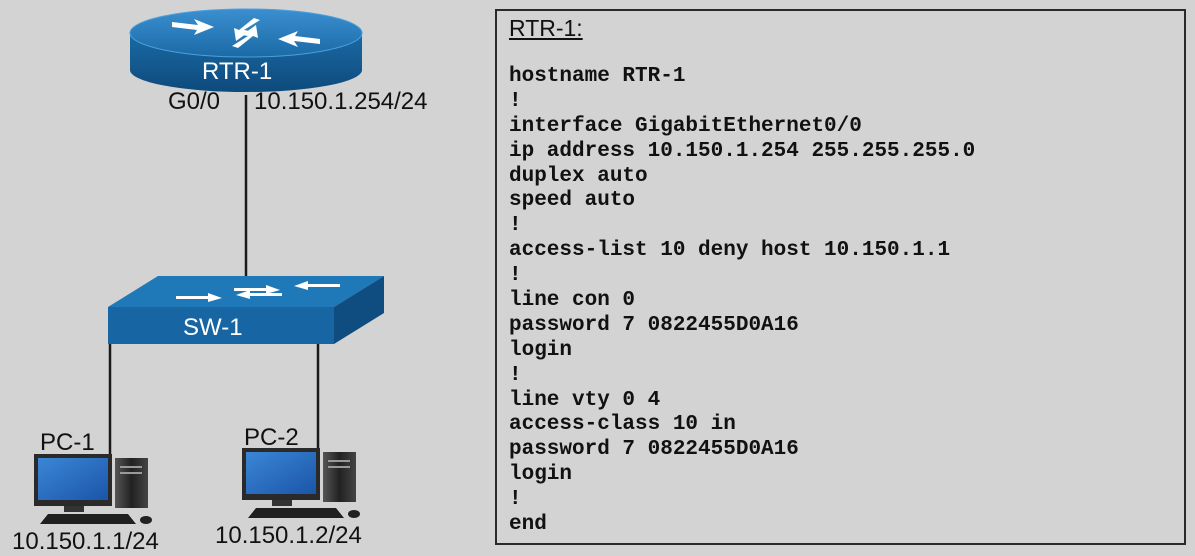  What do you see at coordinates (214, 275) in the screenshot?
I see `links` at bounding box center [214, 275].